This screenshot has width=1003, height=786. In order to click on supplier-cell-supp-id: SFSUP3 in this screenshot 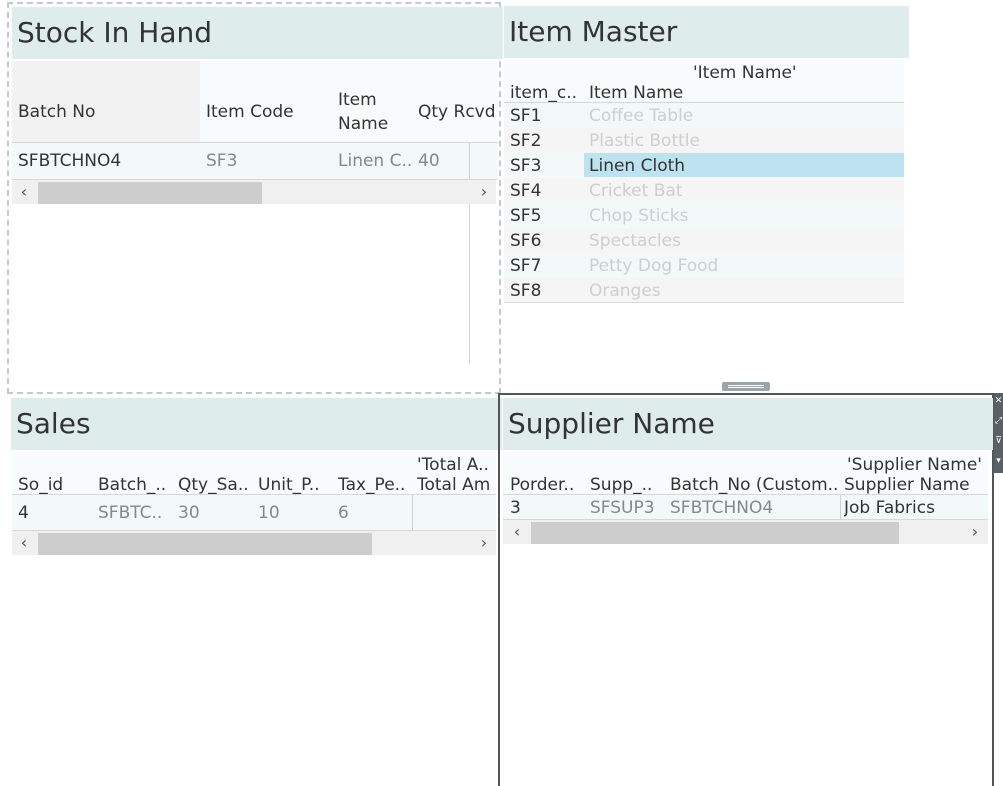, I will do `click(622, 508)`.